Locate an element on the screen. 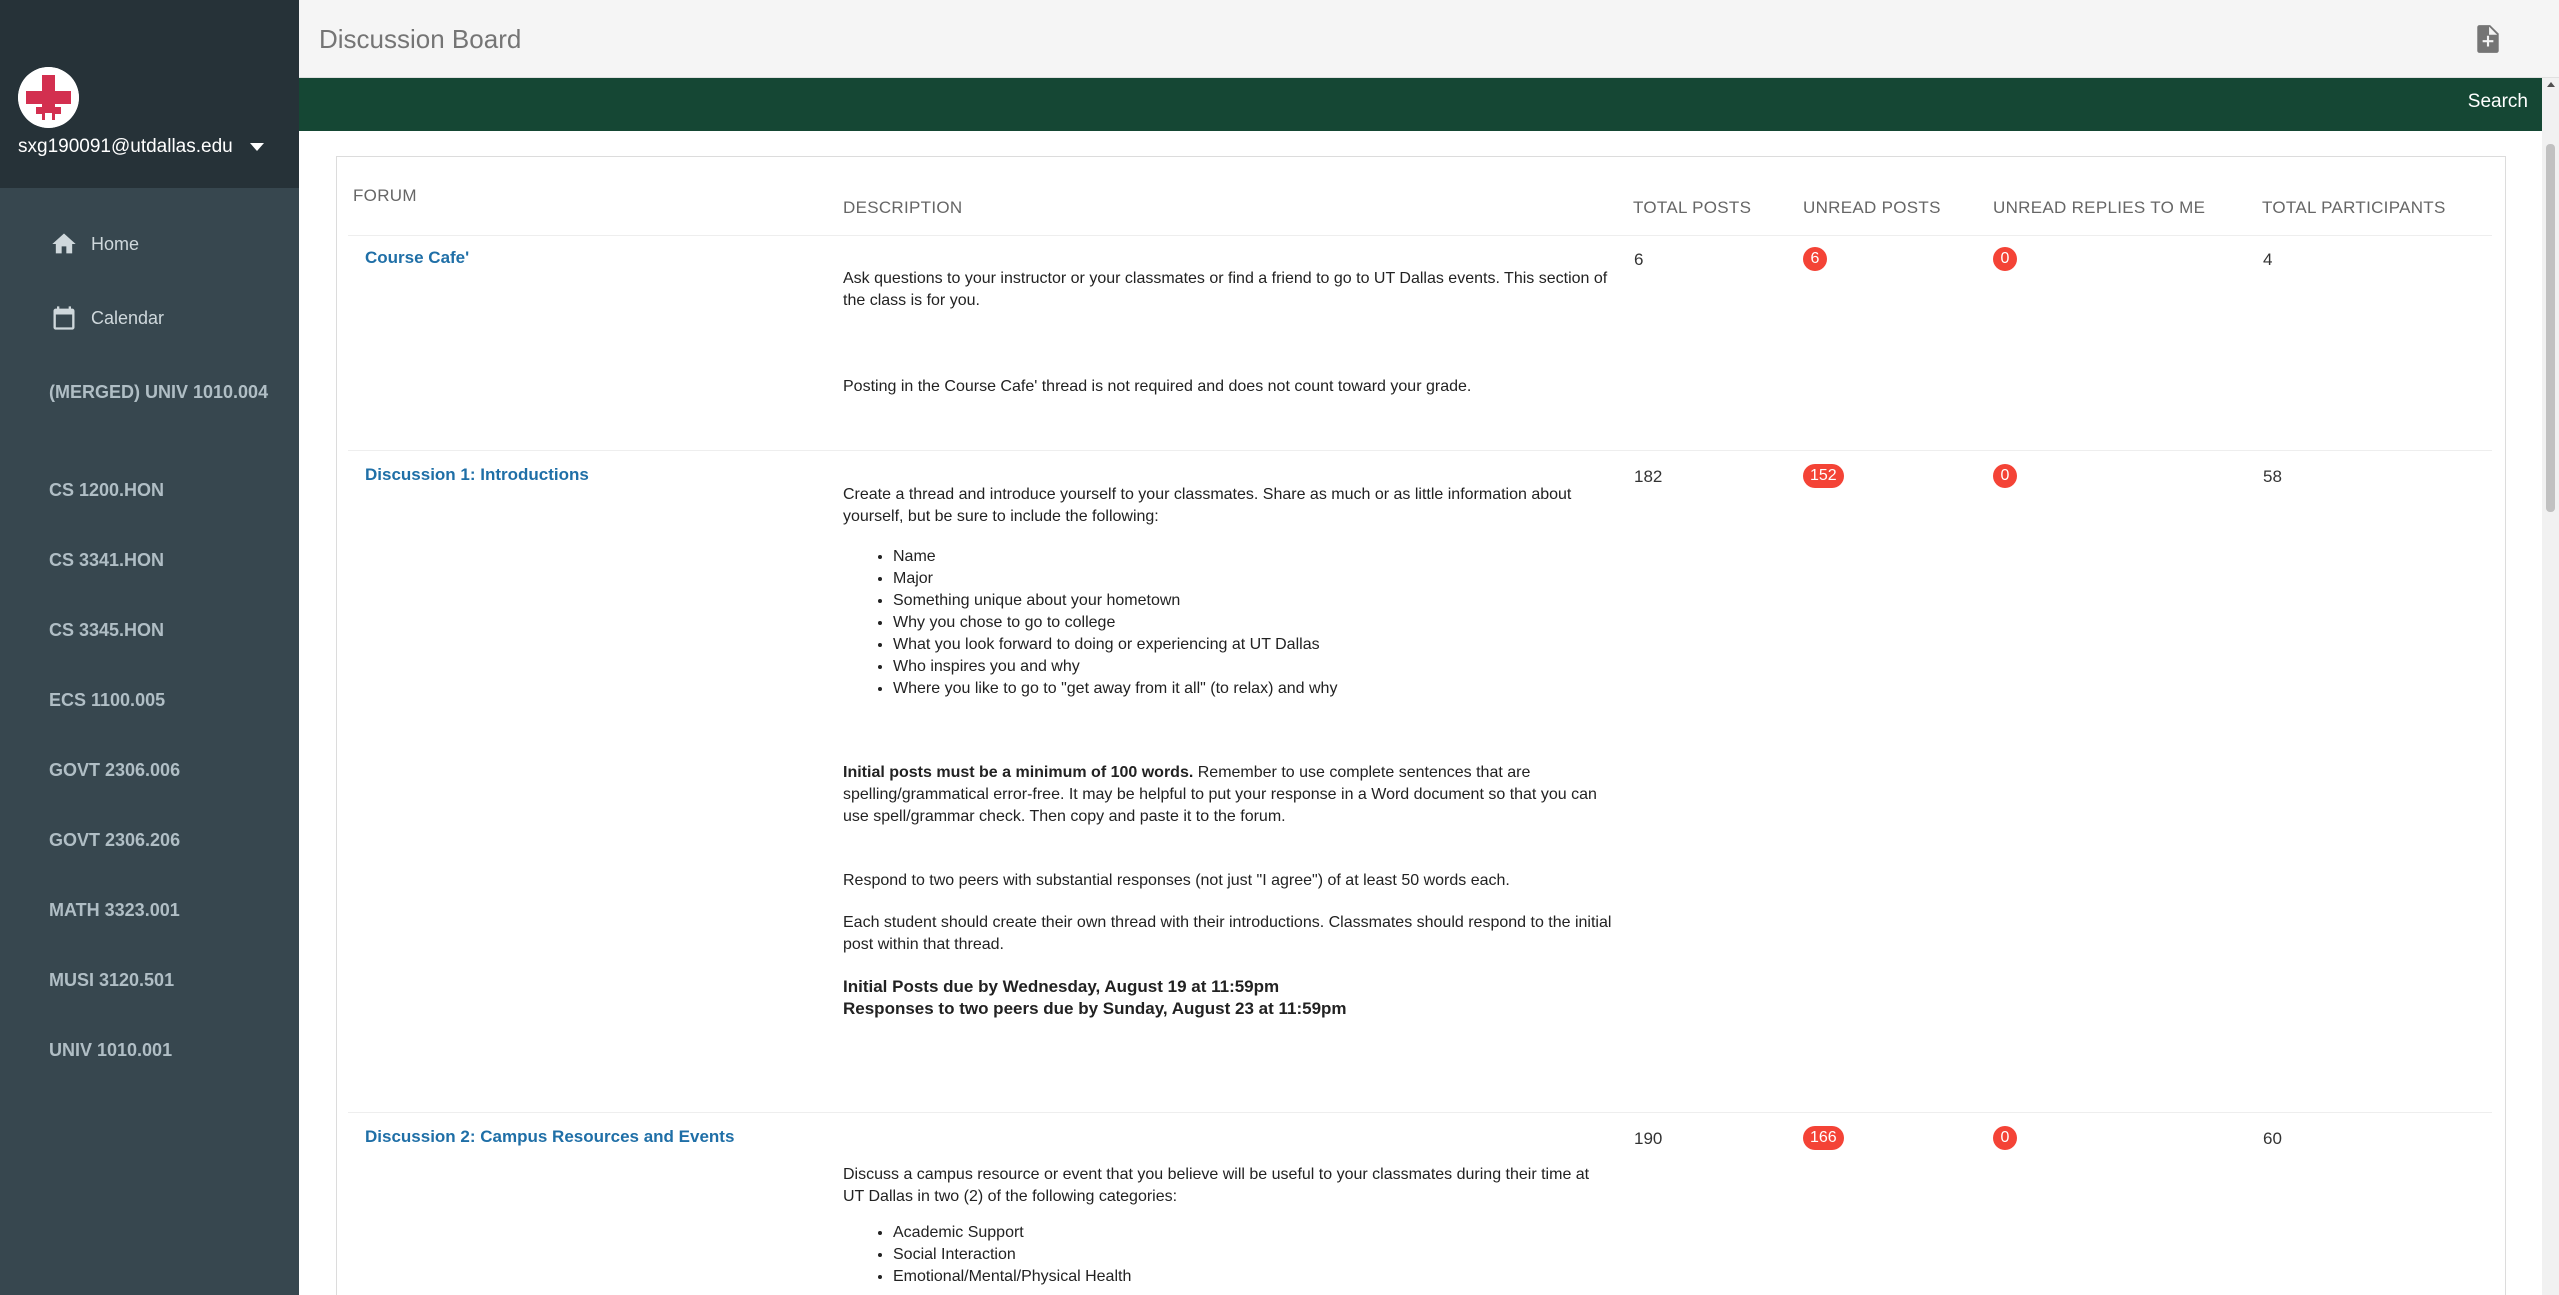 The height and width of the screenshot is (1295, 2559). participants-value: 60 is located at coordinates (2272, 1138).